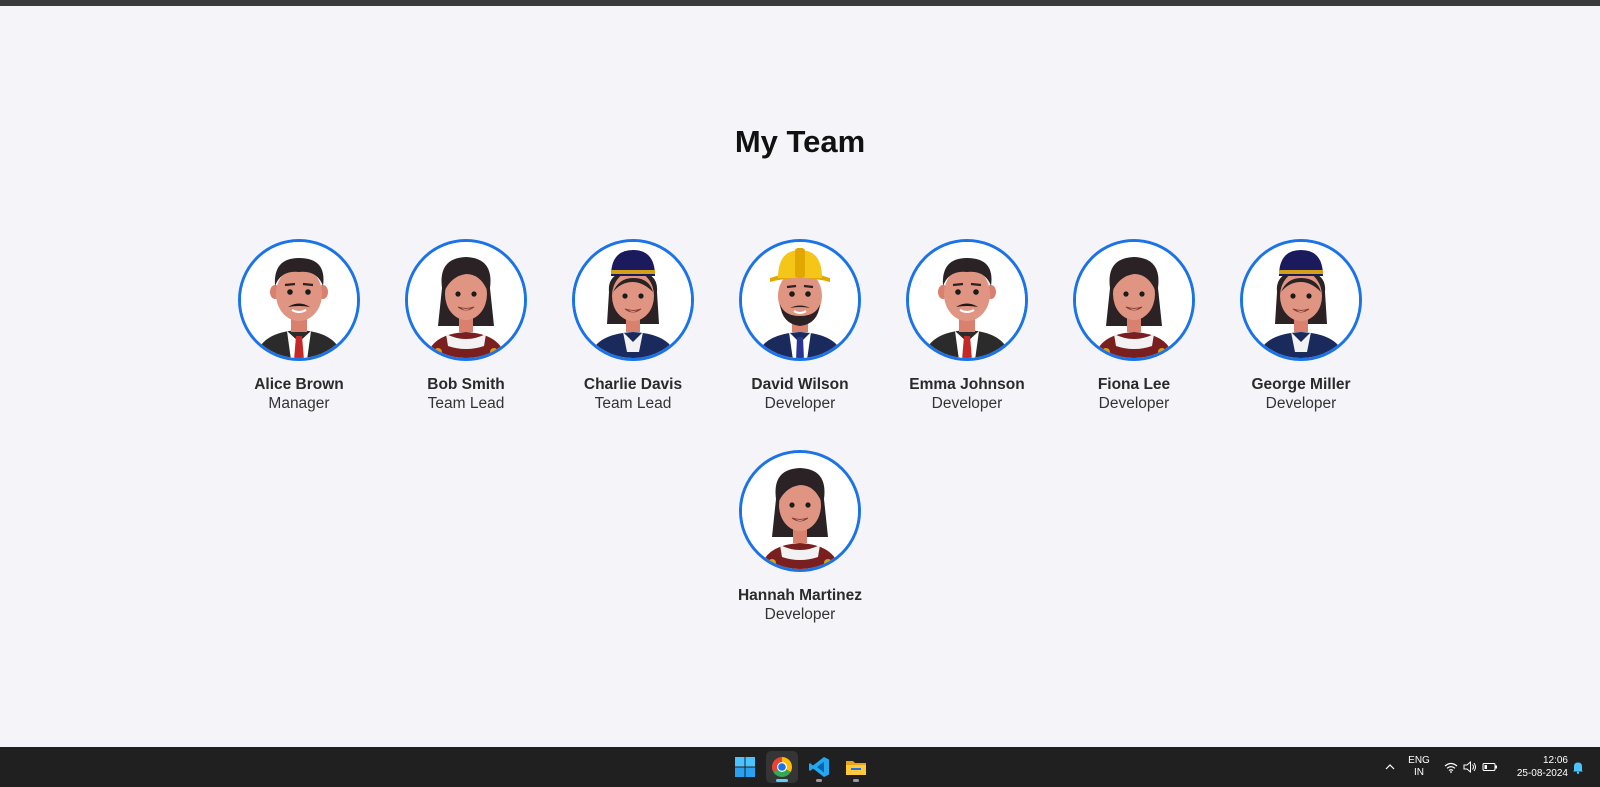 This screenshot has width=1600, height=787. What do you see at coordinates (800, 3) in the screenshot?
I see `browser-top-strip` at bounding box center [800, 3].